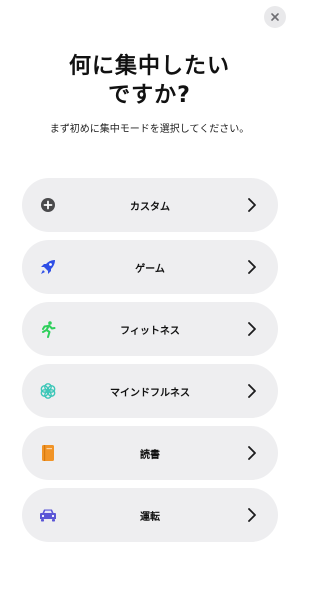 The image size is (320, 600). I want to click on focus-option-label: フィットネス, so click(150, 331).